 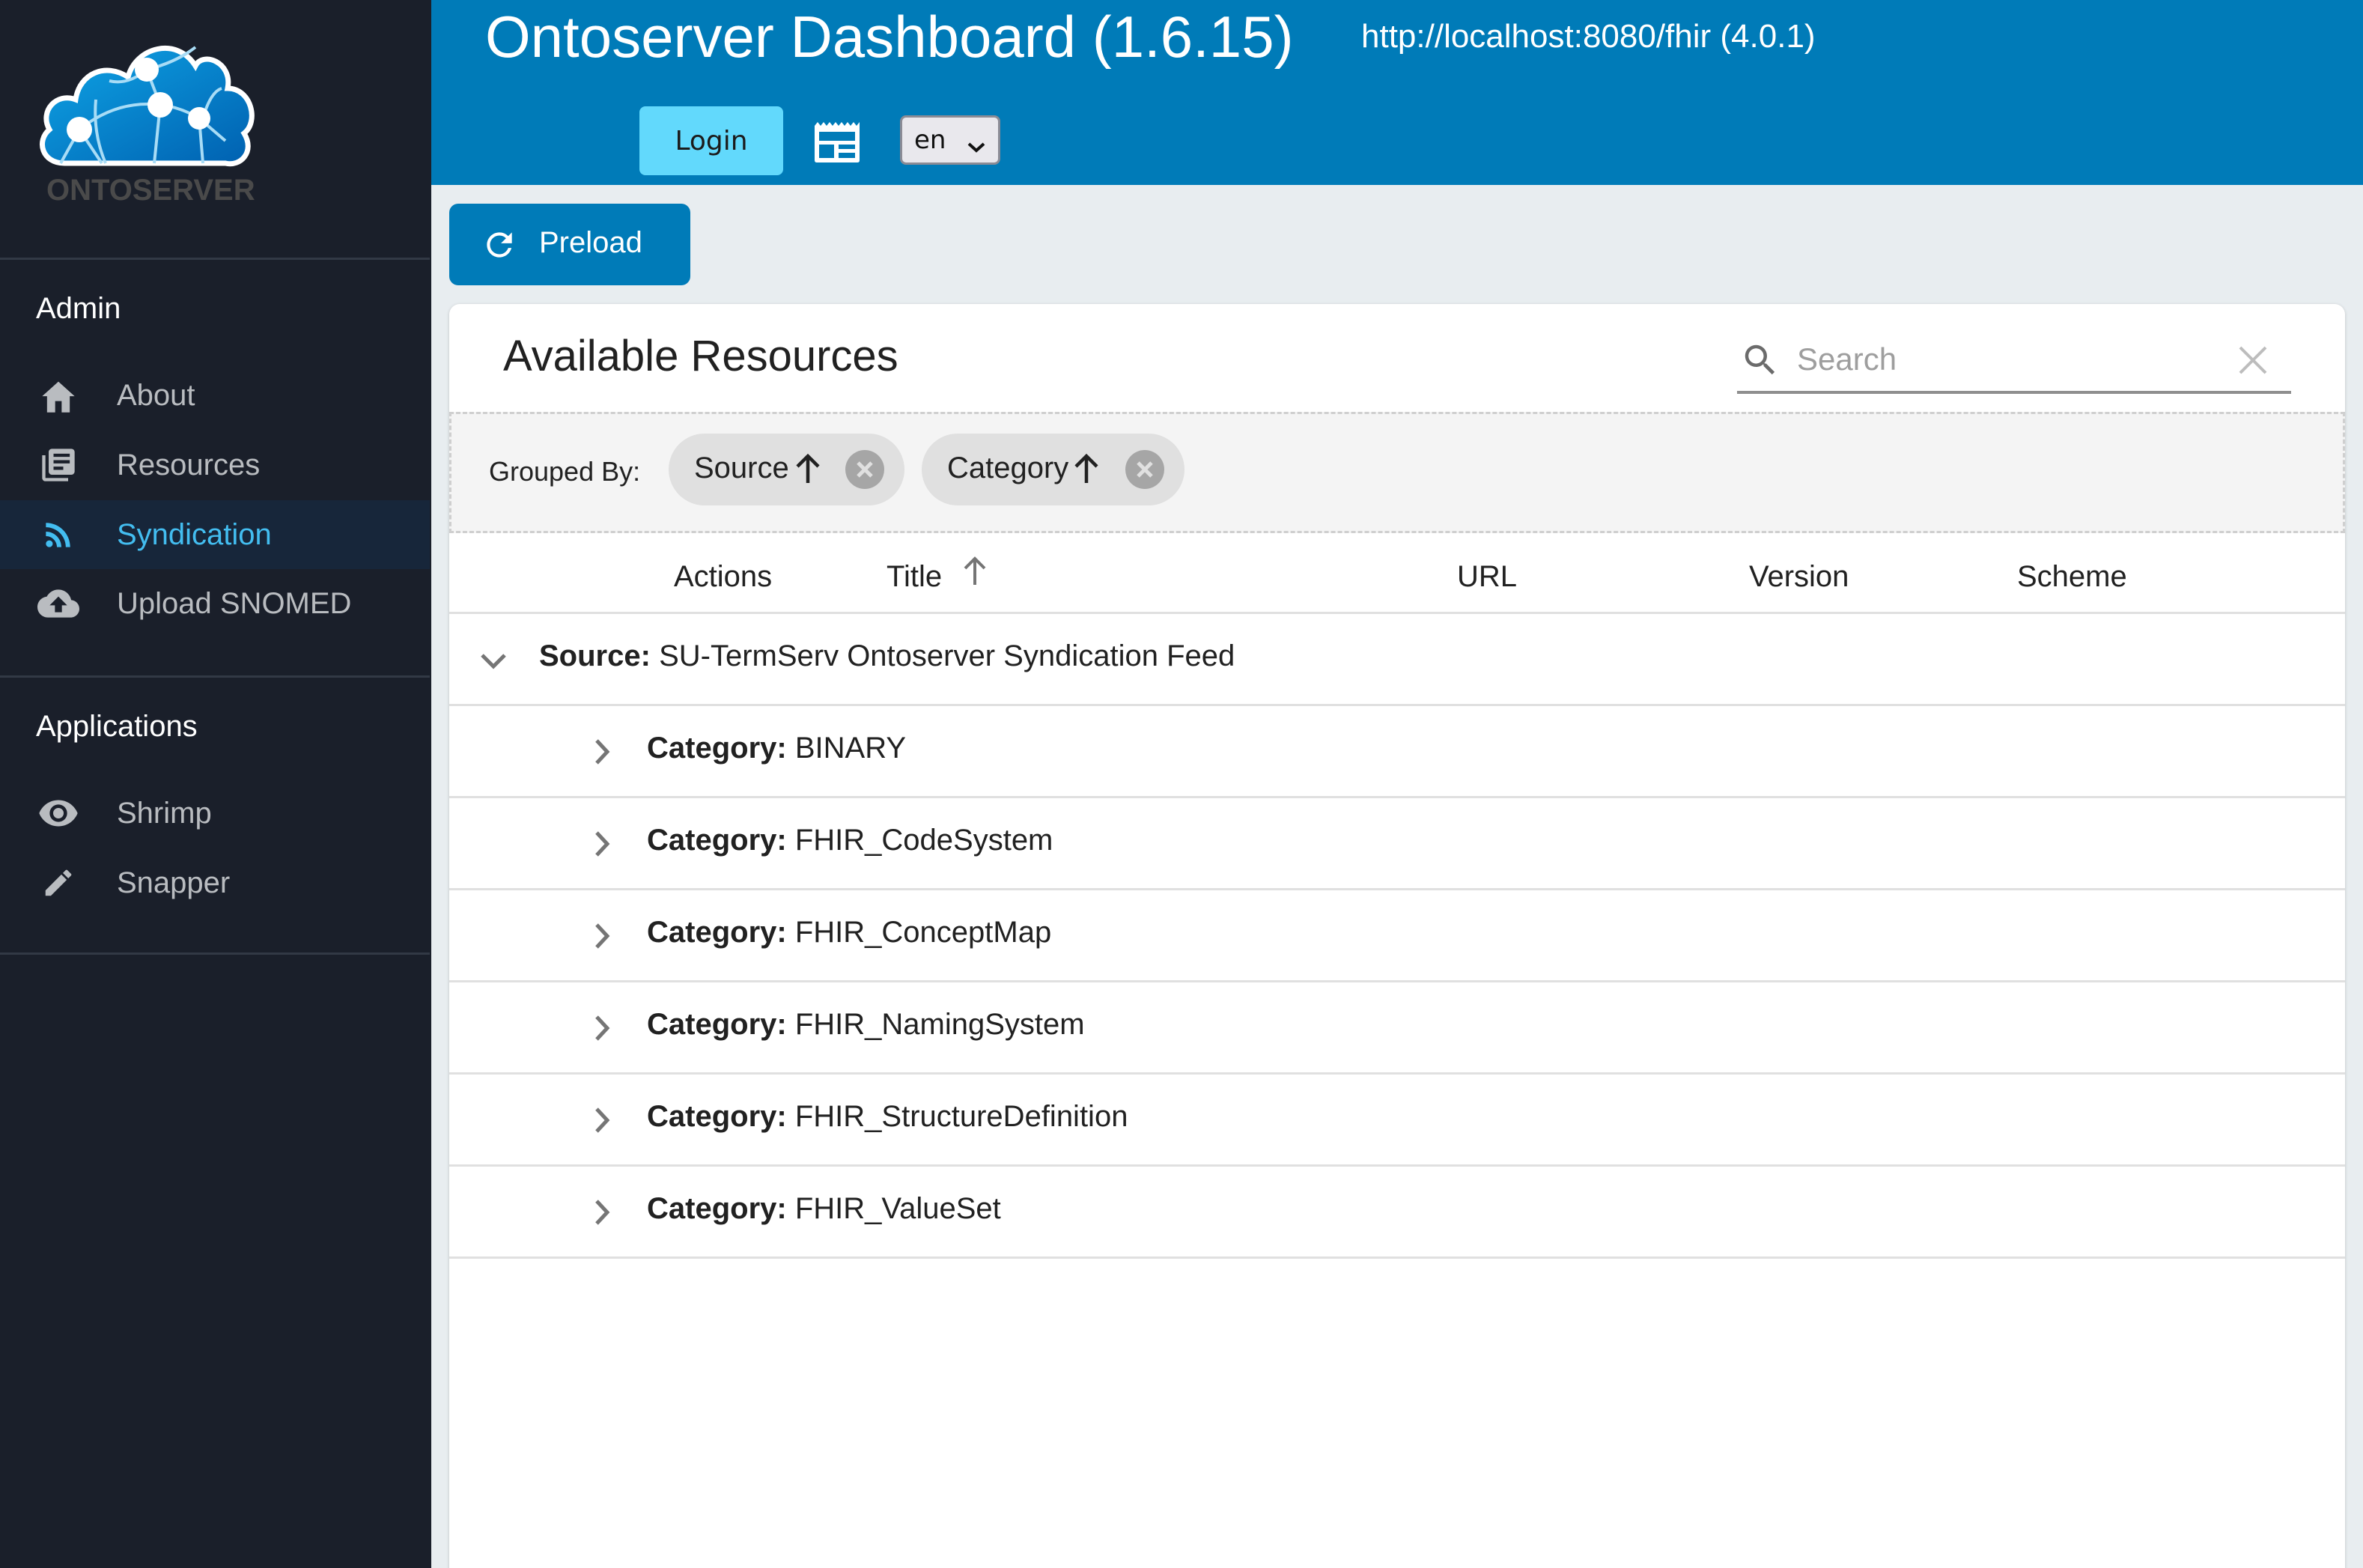 I want to click on group-key: Source:, so click(x=595, y=655).